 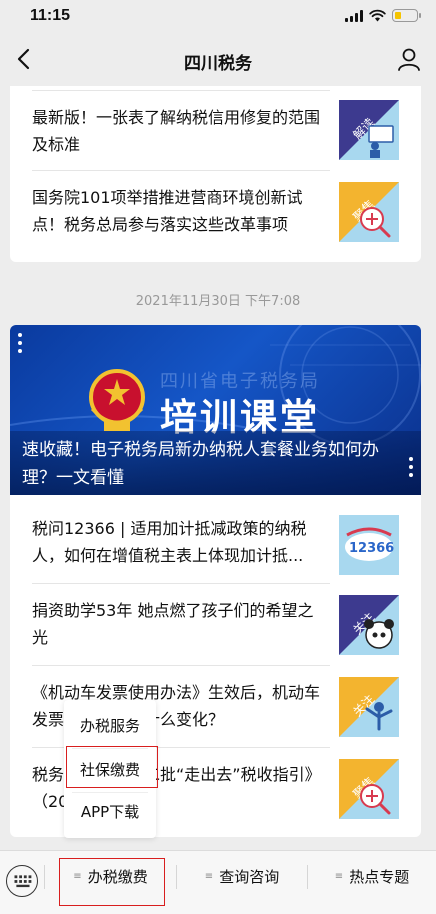 I want to click on article-thumbnail: 12366, so click(x=369, y=545).